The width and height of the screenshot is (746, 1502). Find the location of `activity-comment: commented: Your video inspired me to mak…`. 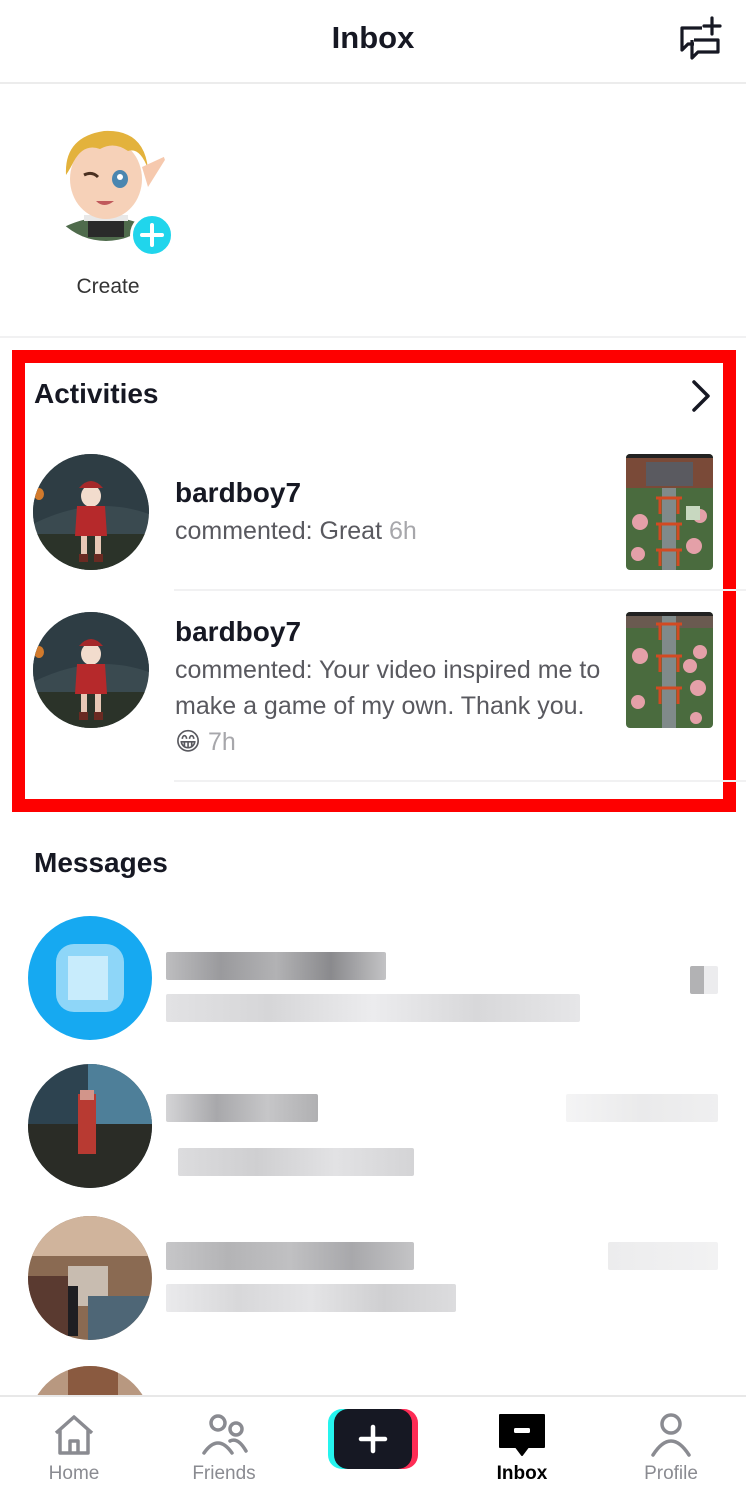

activity-comment: commented: Your video inspired me to mak… is located at coordinates (390, 706).